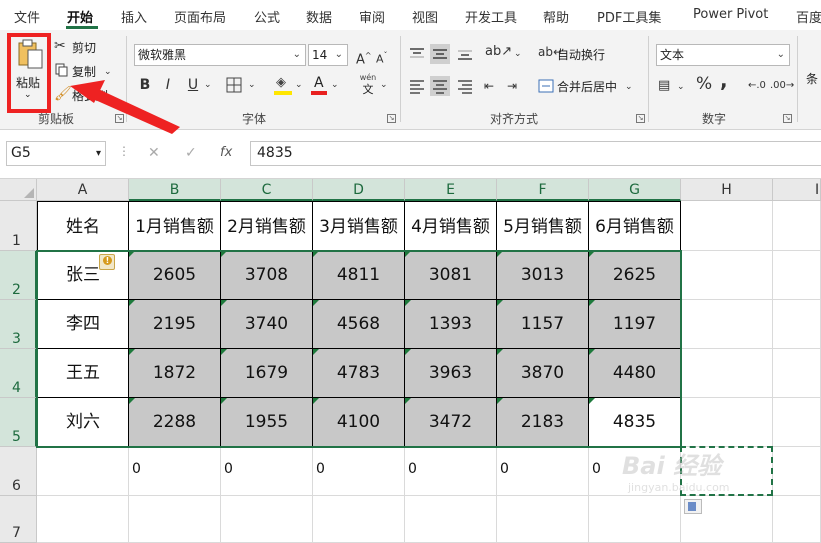  Describe the element at coordinates (27, 16) in the screenshot. I see `tab-file: 文件` at that location.